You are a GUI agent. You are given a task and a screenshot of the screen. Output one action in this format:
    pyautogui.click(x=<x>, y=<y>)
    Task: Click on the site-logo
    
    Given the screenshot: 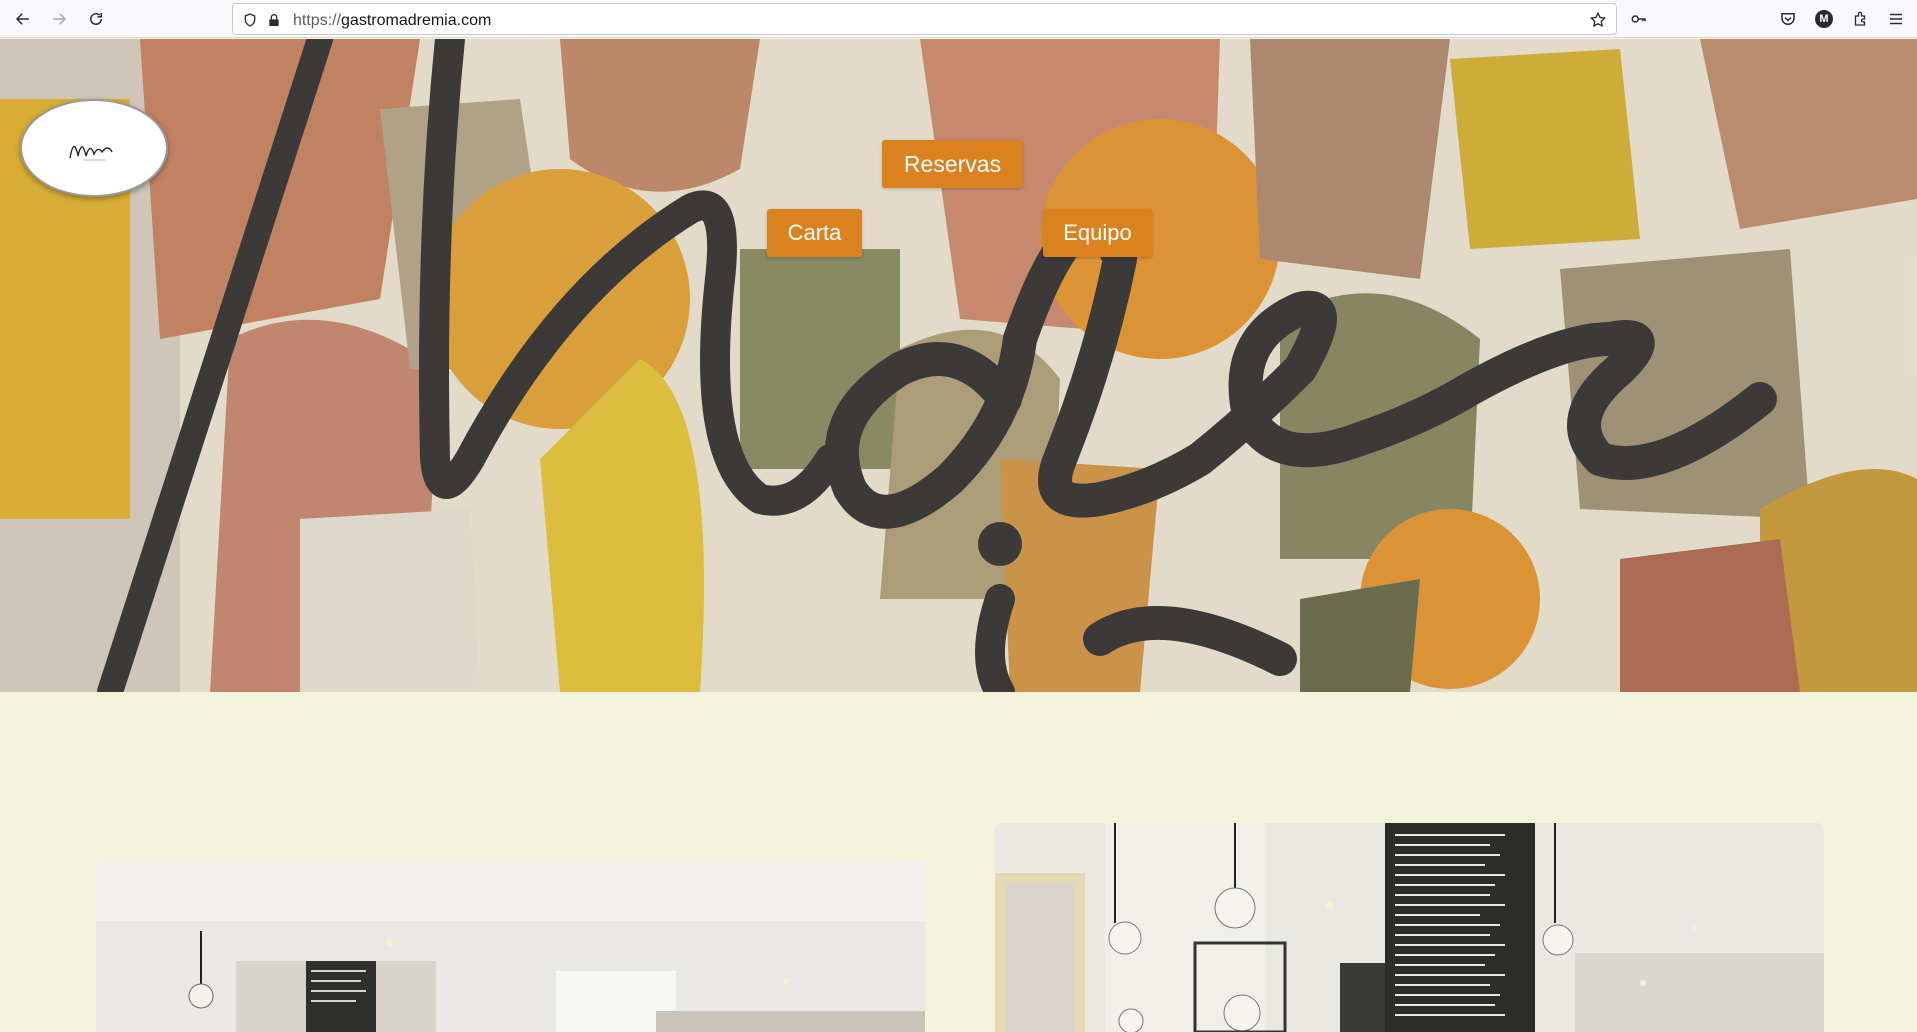 What is the action you would take?
    pyautogui.click(x=94, y=148)
    